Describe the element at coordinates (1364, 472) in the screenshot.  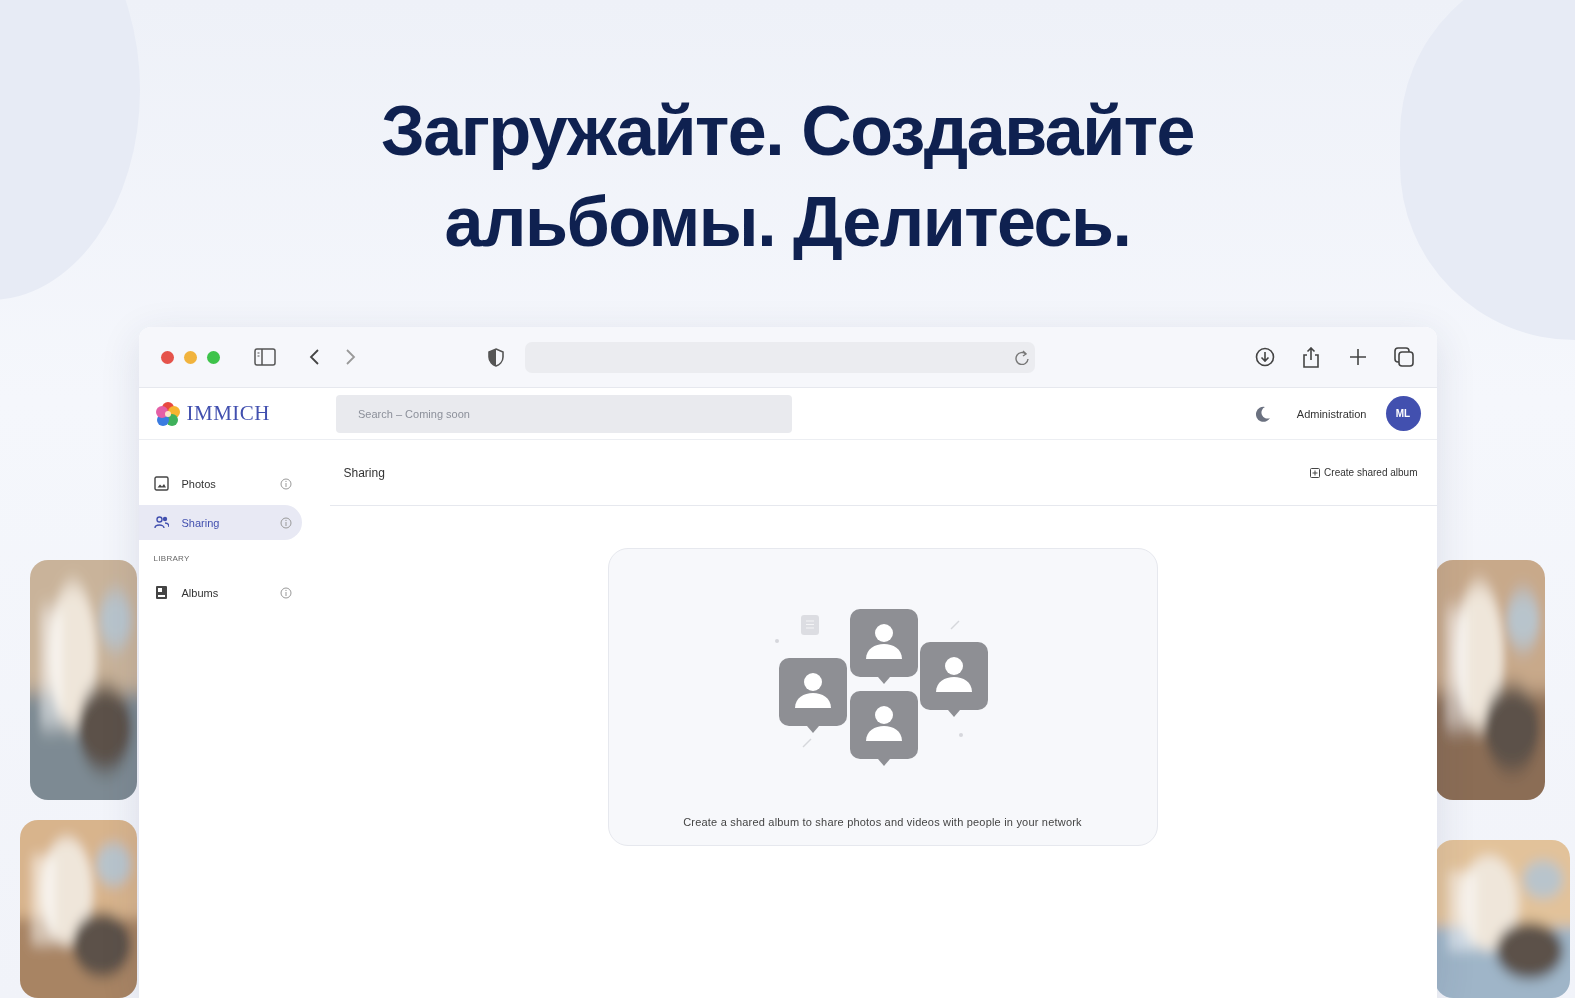
I see `create-album-button: Create shared album` at that location.